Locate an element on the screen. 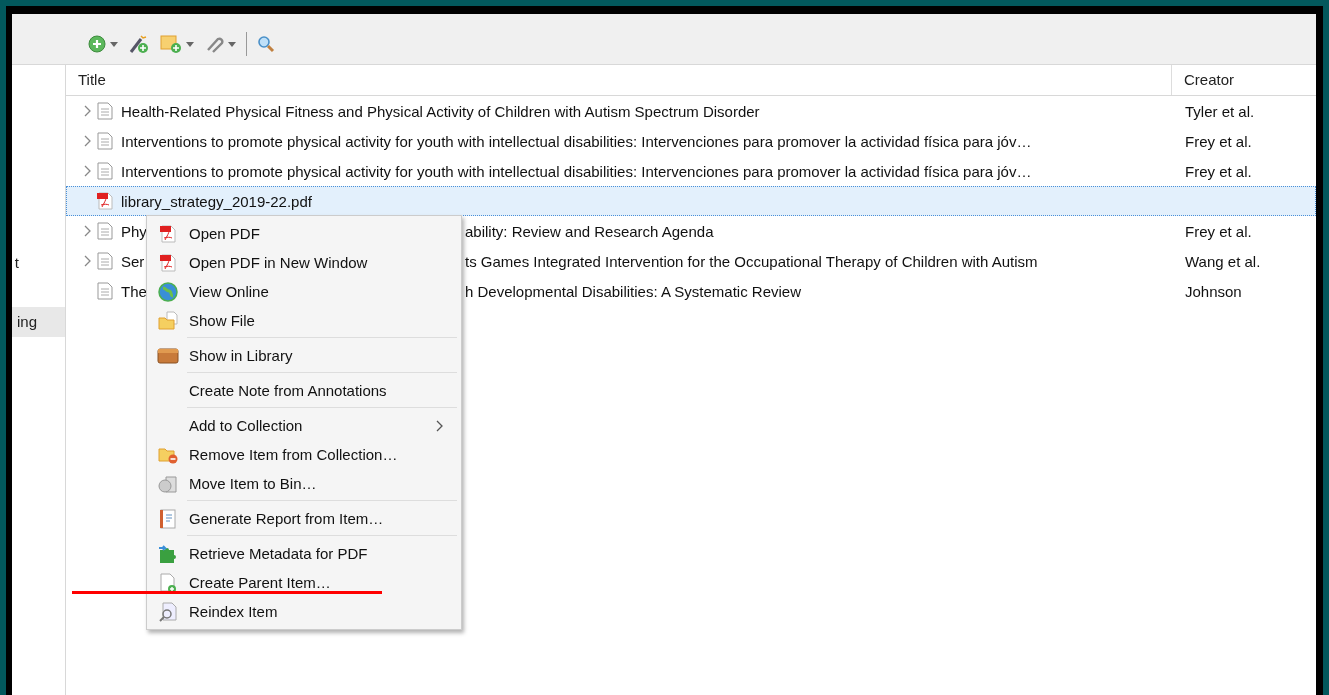 This screenshot has width=1329, height=695. new-note-button is located at coordinates (177, 44).